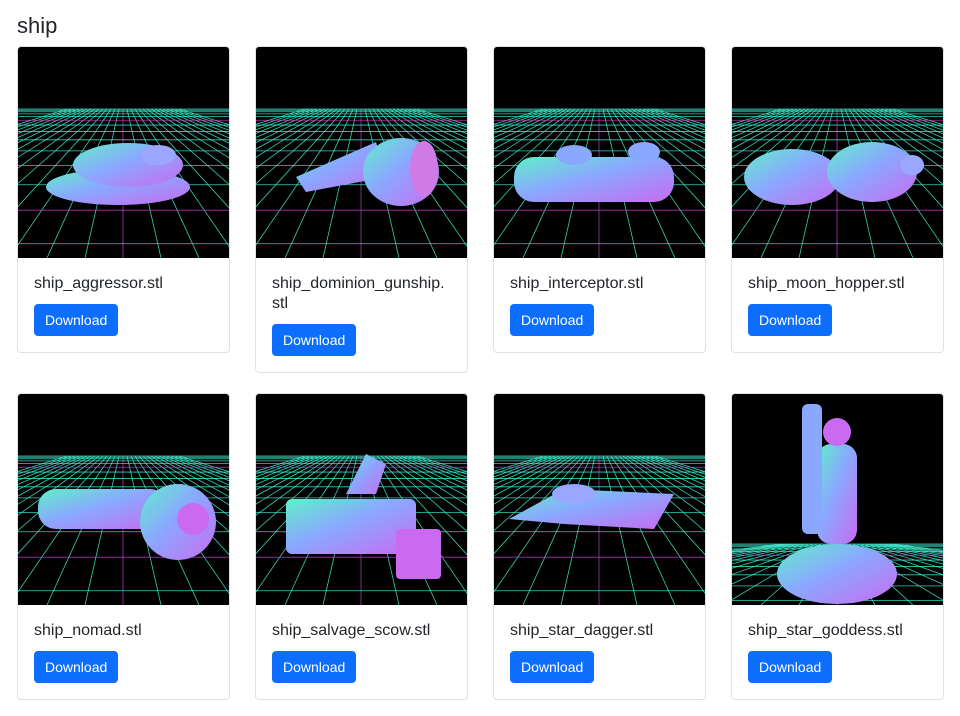 The width and height of the screenshot is (960, 716). What do you see at coordinates (577, 283) in the screenshot?
I see `model-filename: ship_interceptor.stl` at bounding box center [577, 283].